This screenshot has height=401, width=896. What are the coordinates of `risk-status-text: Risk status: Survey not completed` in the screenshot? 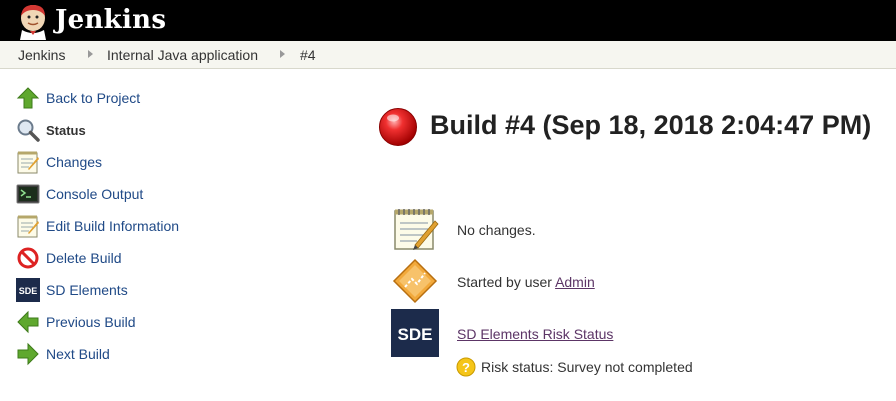 It's located at (587, 367).